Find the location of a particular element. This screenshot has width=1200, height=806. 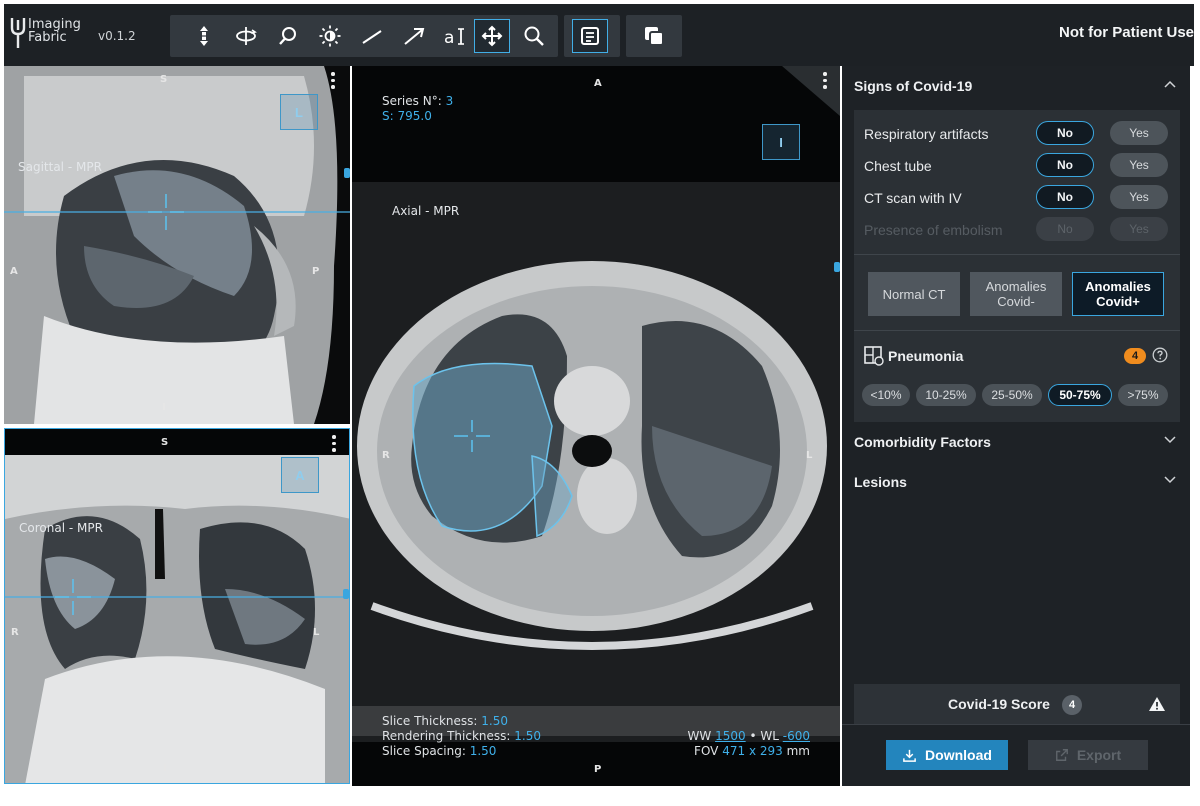

fov-unit: mm is located at coordinates (798, 751).